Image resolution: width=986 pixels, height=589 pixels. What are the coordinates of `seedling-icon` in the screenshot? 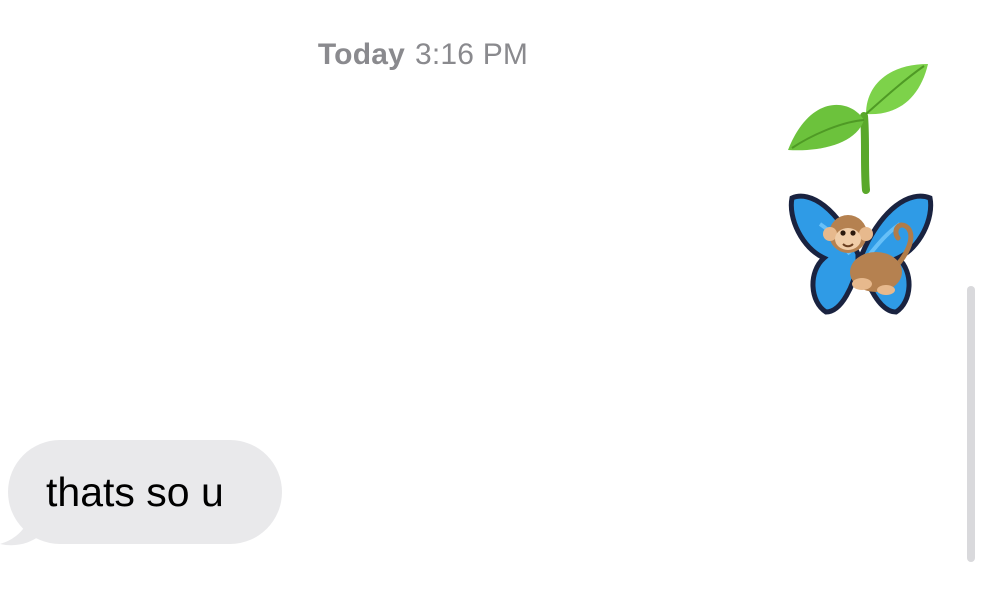 It's located at (858, 129).